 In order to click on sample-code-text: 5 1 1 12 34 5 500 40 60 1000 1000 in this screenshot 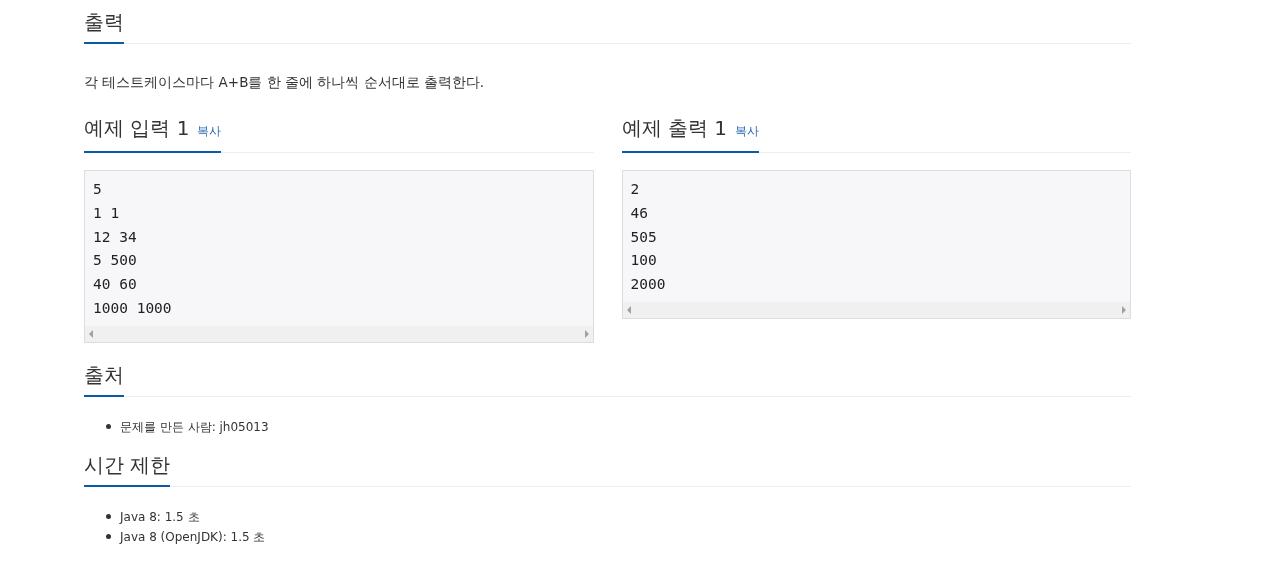, I will do `click(132, 249)`.